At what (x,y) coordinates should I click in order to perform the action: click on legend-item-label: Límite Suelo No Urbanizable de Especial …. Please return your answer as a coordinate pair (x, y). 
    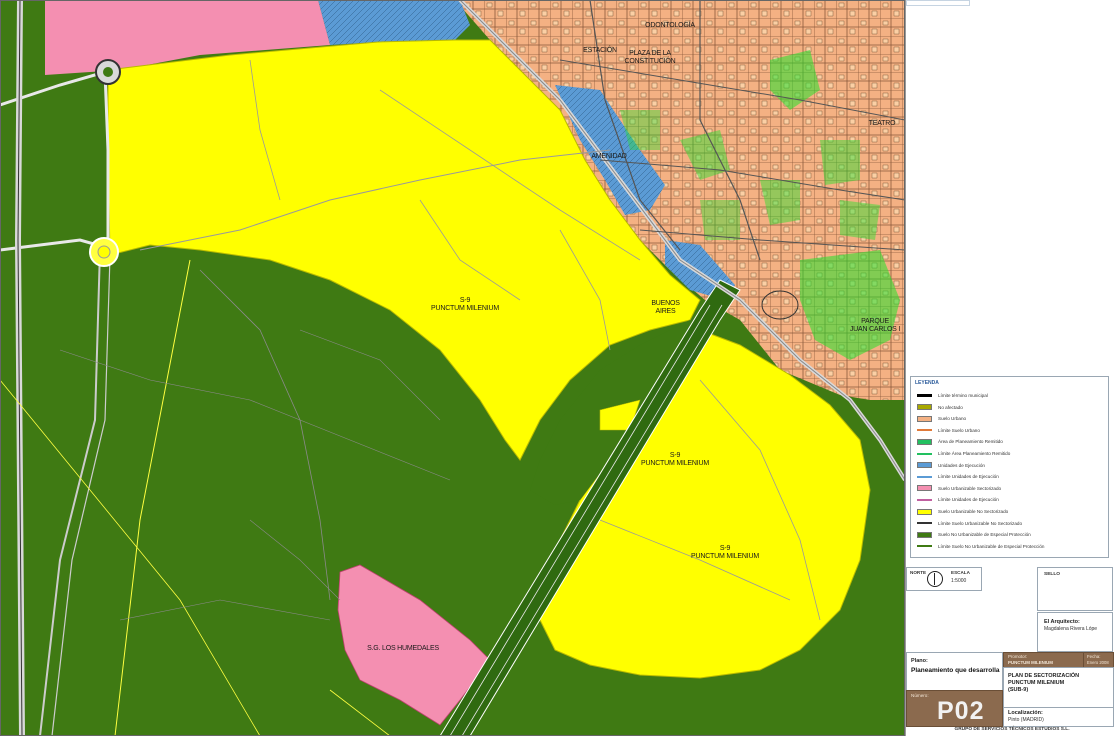
    Looking at the image, I should click on (991, 546).